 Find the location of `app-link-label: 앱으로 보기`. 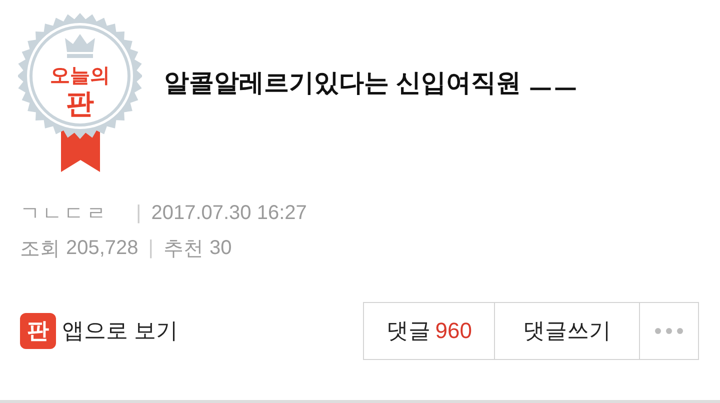

app-link-label: 앱으로 보기 is located at coordinates (120, 331).